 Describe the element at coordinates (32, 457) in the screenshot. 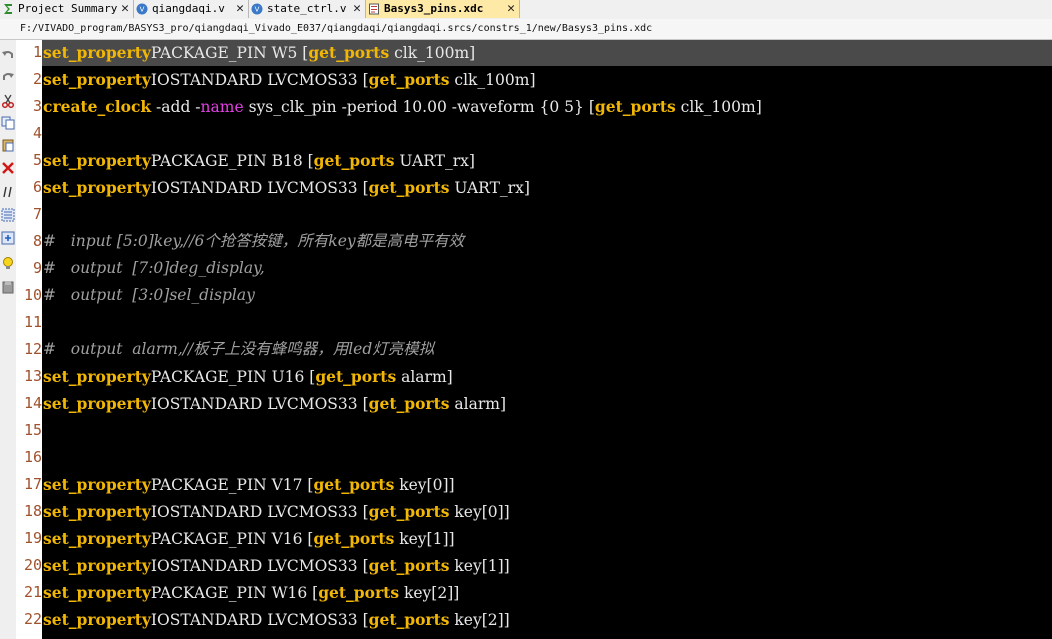

I see `line-number: 16` at that location.